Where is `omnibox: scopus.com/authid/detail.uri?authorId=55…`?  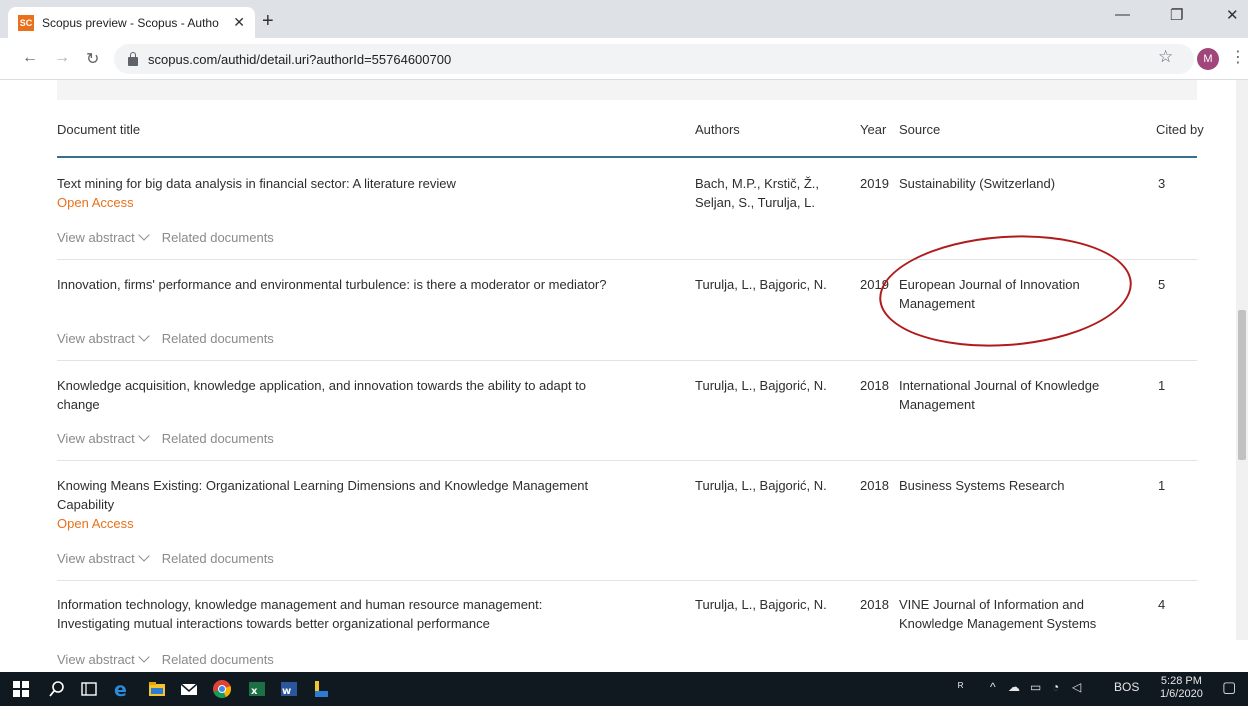
omnibox: scopus.com/authid/detail.uri?authorId=55… is located at coordinates (654, 59).